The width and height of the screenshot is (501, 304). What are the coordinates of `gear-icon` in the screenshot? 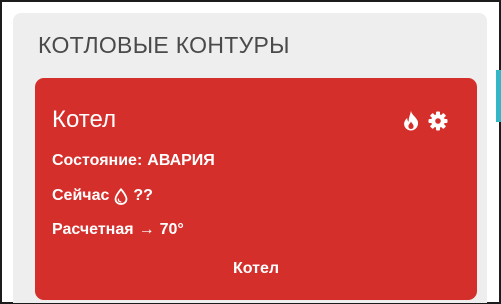 It's located at (438, 121).